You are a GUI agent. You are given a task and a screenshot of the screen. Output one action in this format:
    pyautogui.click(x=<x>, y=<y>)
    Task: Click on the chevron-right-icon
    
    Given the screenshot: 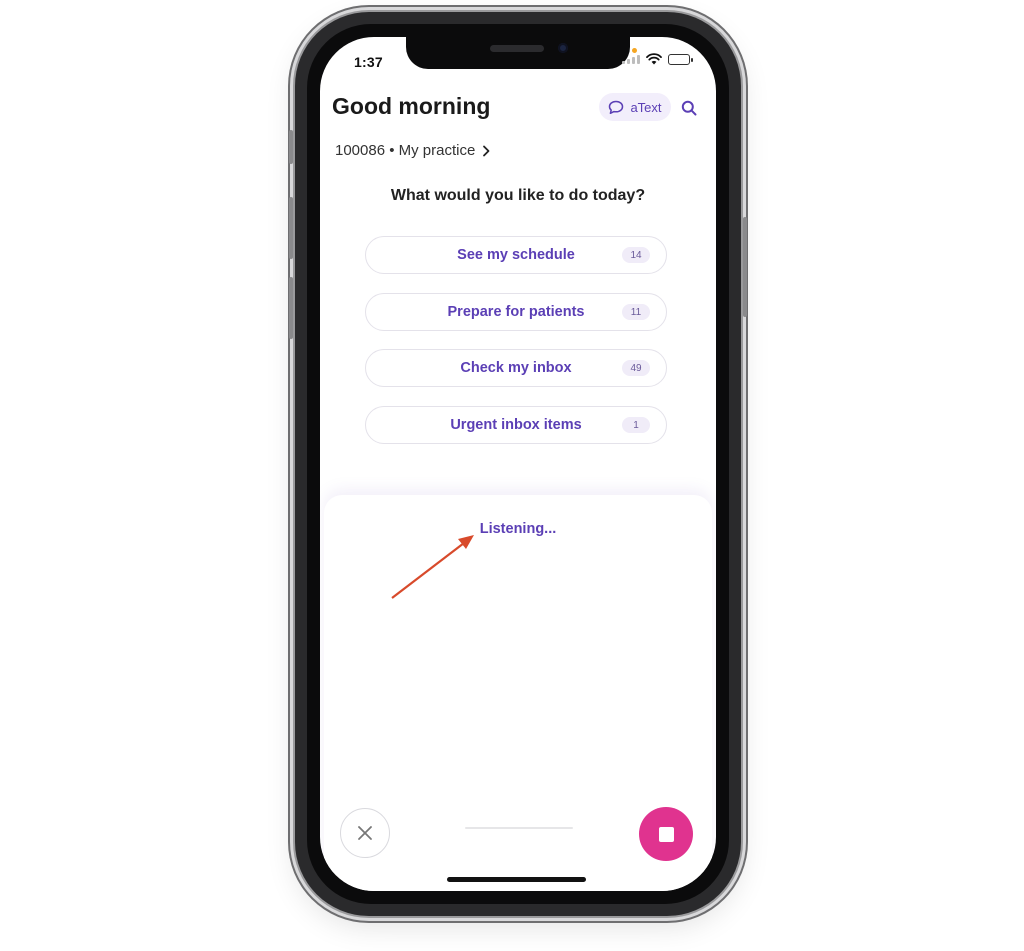 What is the action you would take?
    pyautogui.click(x=486, y=150)
    